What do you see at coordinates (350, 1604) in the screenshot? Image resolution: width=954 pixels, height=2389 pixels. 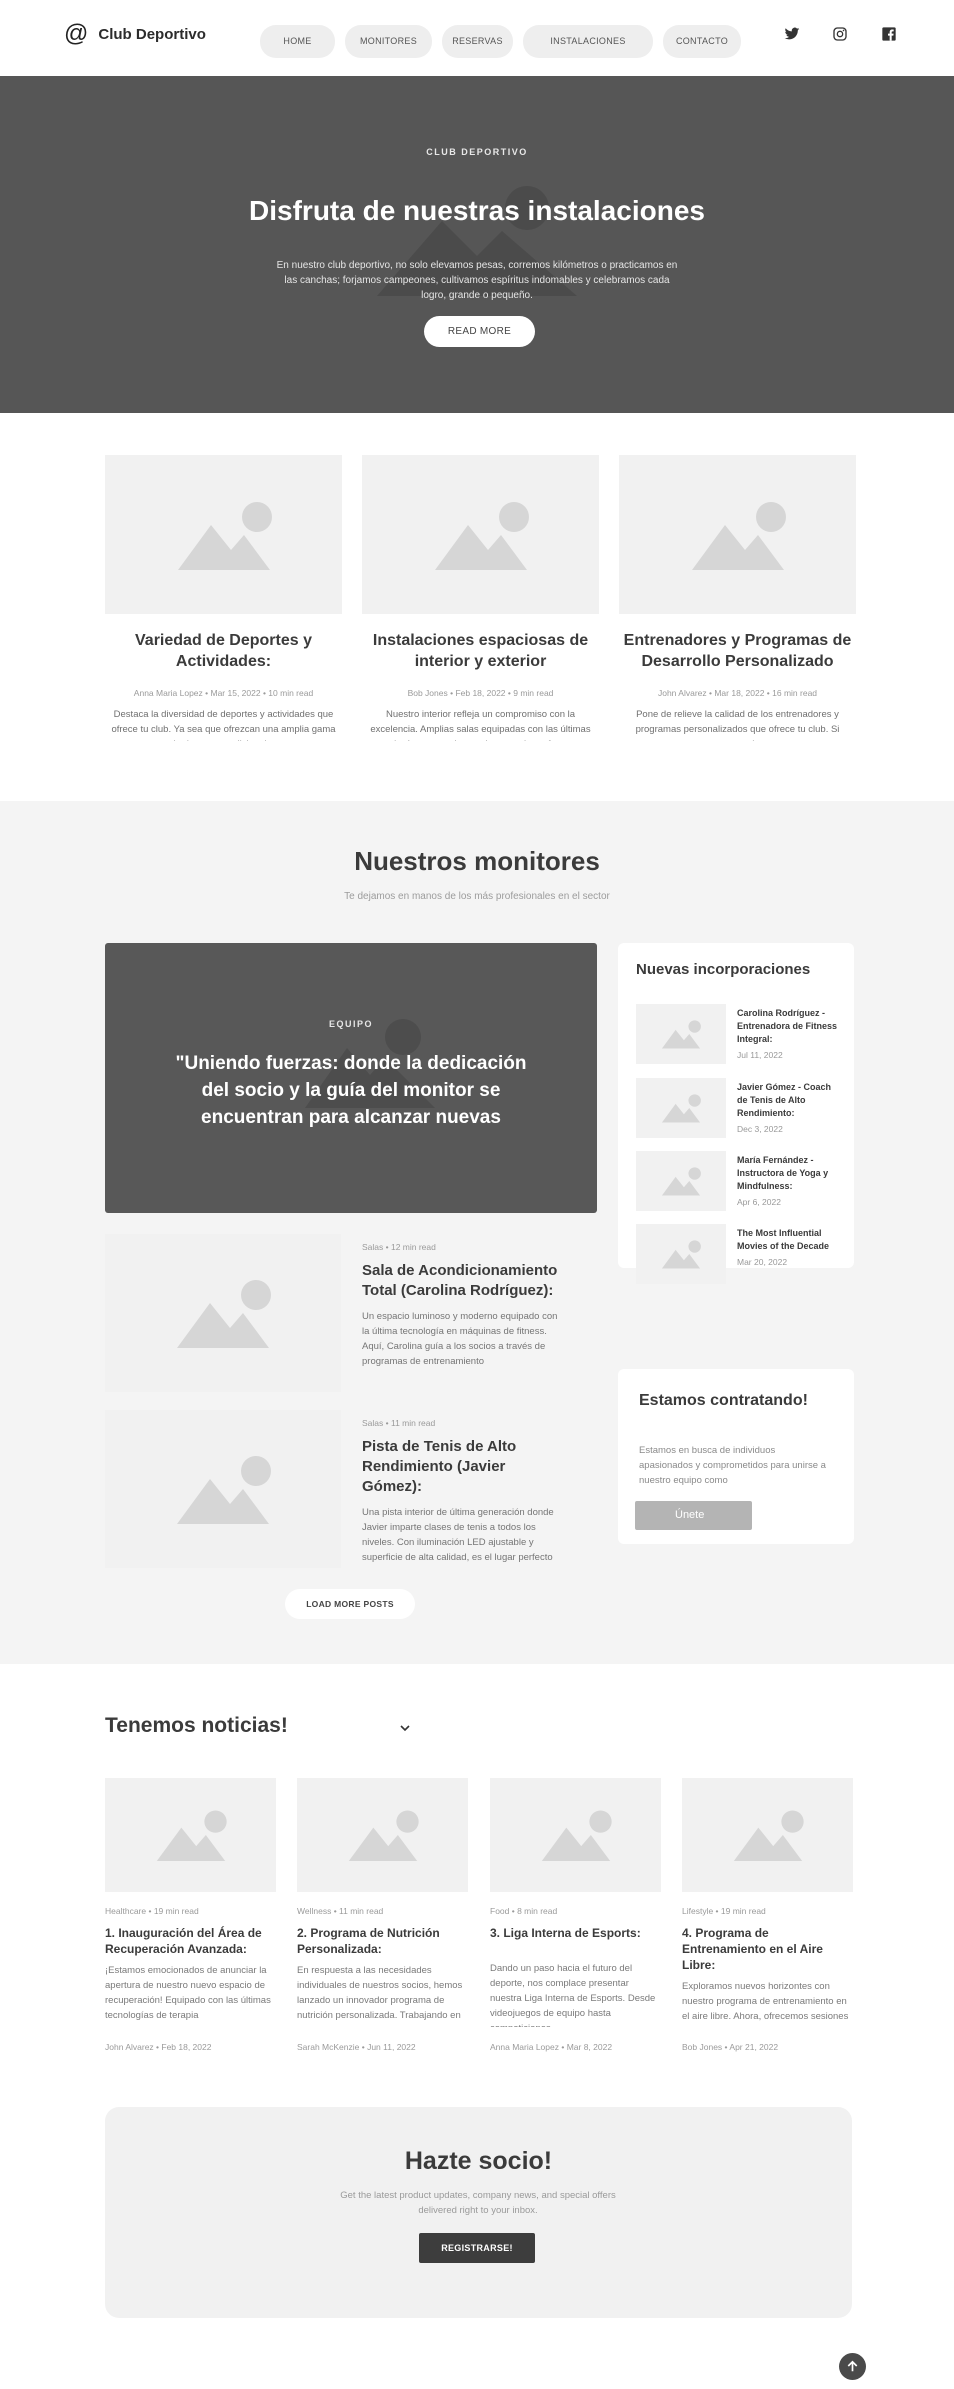 I see `load-more-button: LOAD MORE POSTS` at bounding box center [350, 1604].